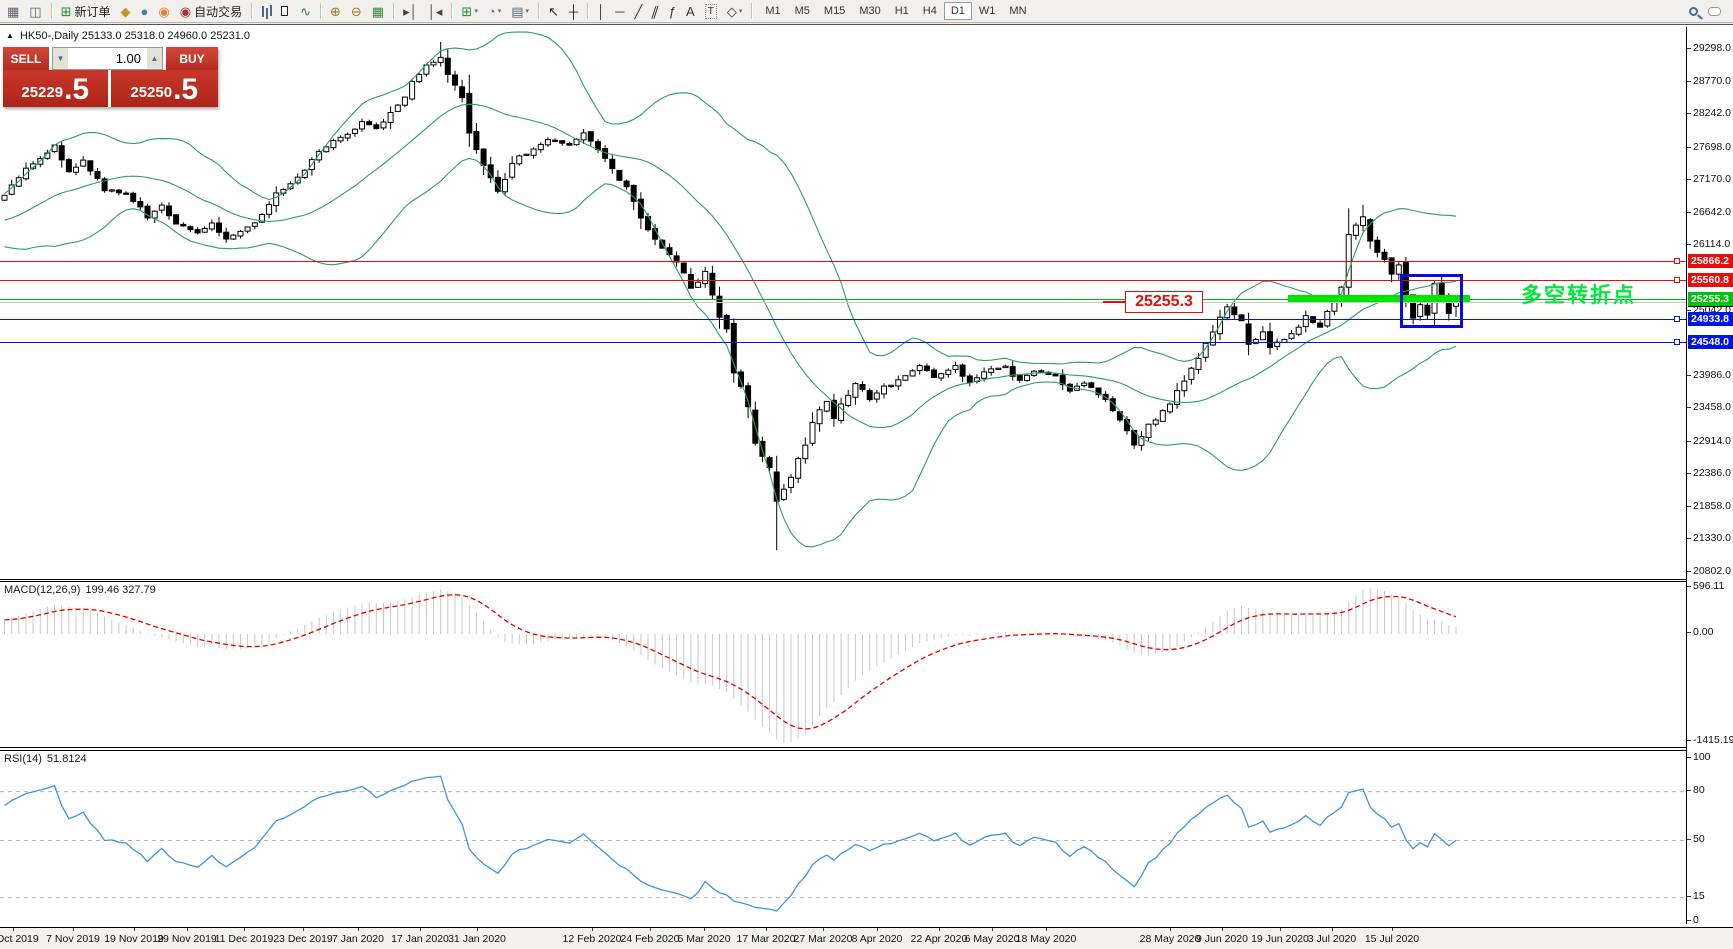 Image resolution: width=1733 pixels, height=949 pixels. I want to click on crosshair-icon: ┼, so click(573, 11).